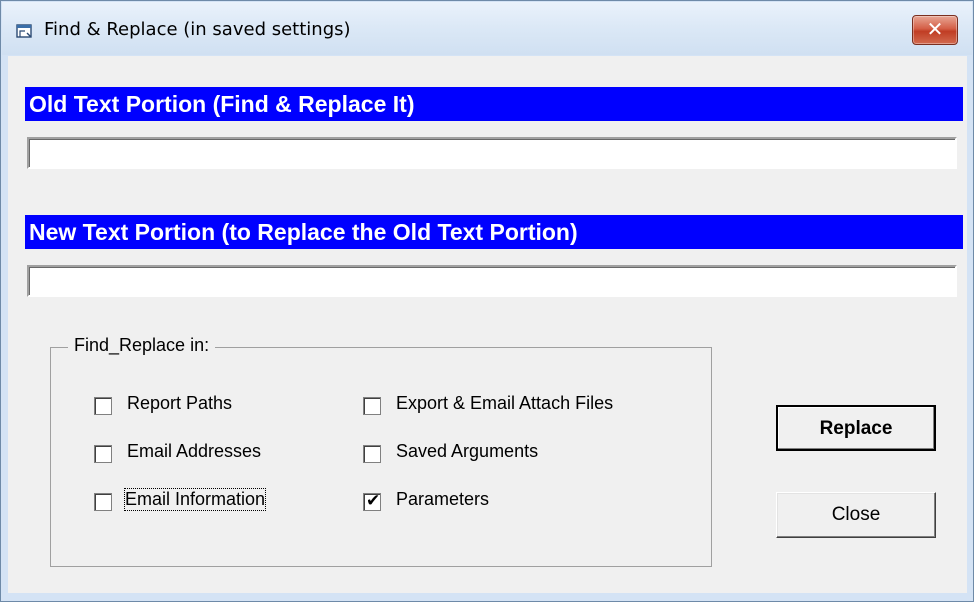 The height and width of the screenshot is (602, 974). I want to click on window-title: Find & Replace (in saved settings), so click(197, 29).